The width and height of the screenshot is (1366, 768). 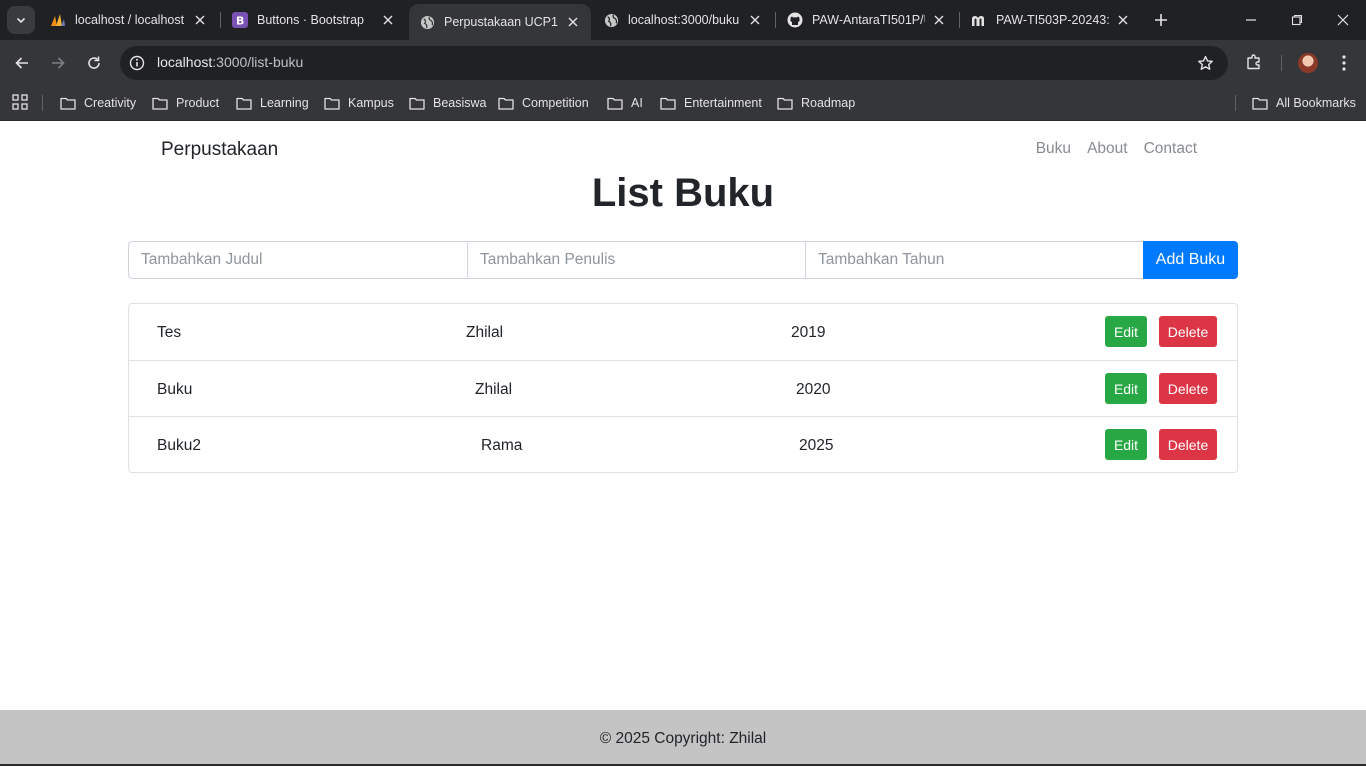 I want to click on bookmark-folder: Competition, so click(x=543, y=103).